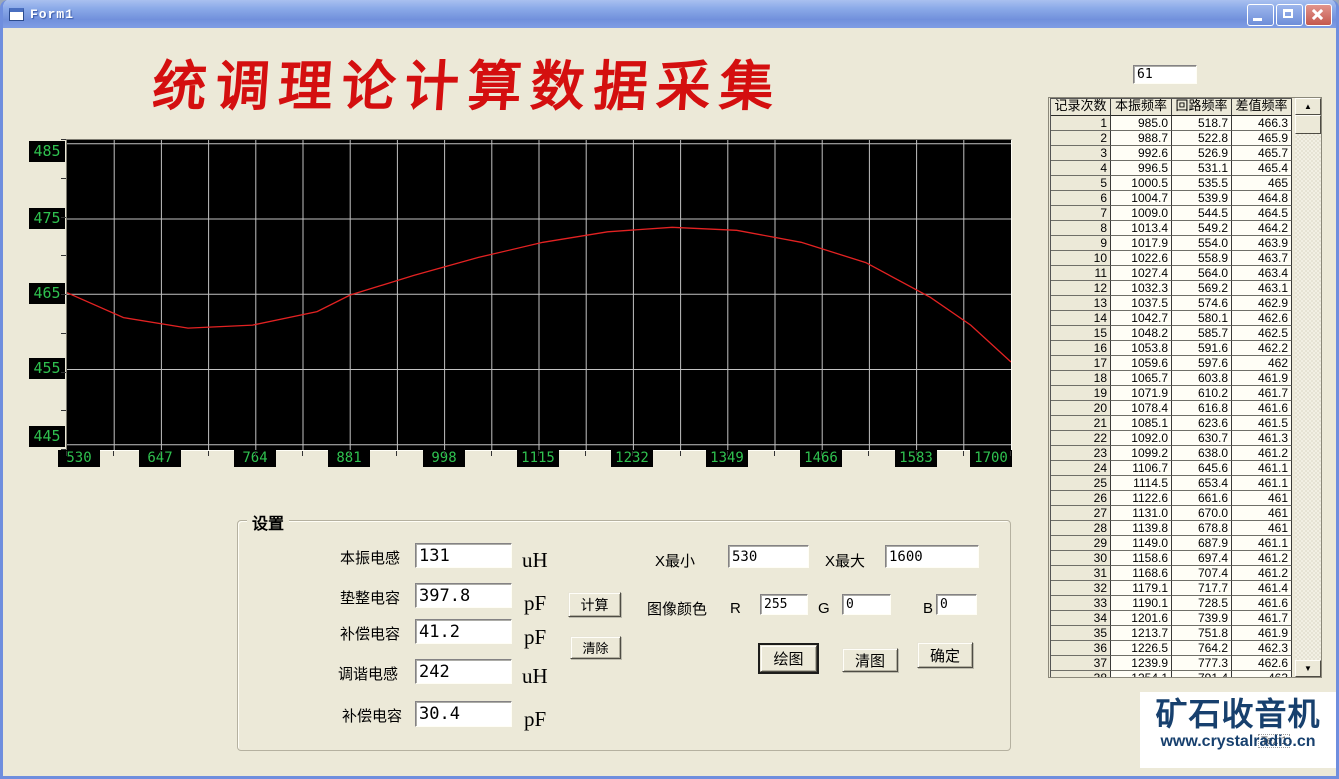  Describe the element at coordinates (463, 714) in the screenshot. I see `compensation-capacitance-2-input` at that location.